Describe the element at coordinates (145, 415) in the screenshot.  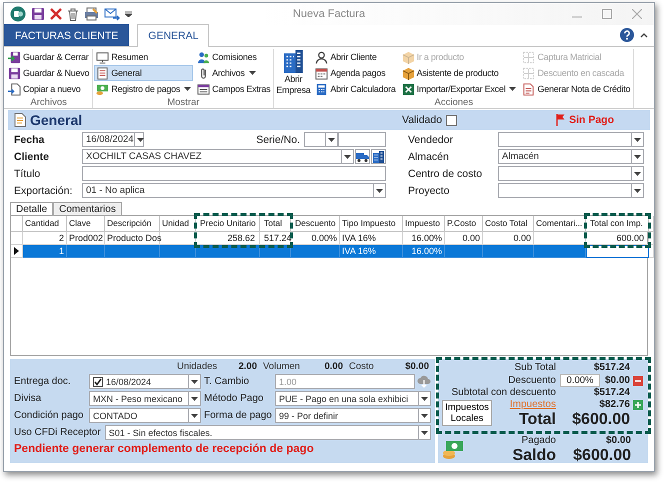
I see `dropdown-field: CONTADO` at that location.